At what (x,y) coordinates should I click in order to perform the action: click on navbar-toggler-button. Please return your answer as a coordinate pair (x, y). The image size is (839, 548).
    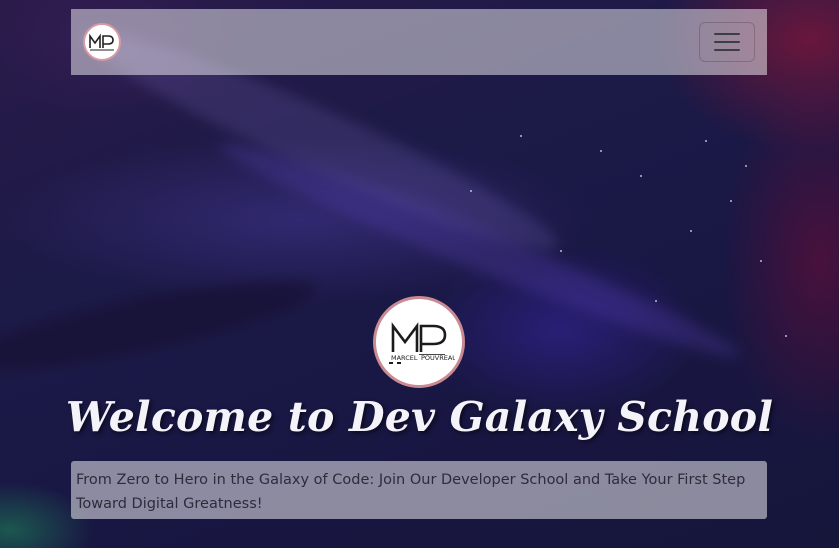
    Looking at the image, I should click on (727, 42).